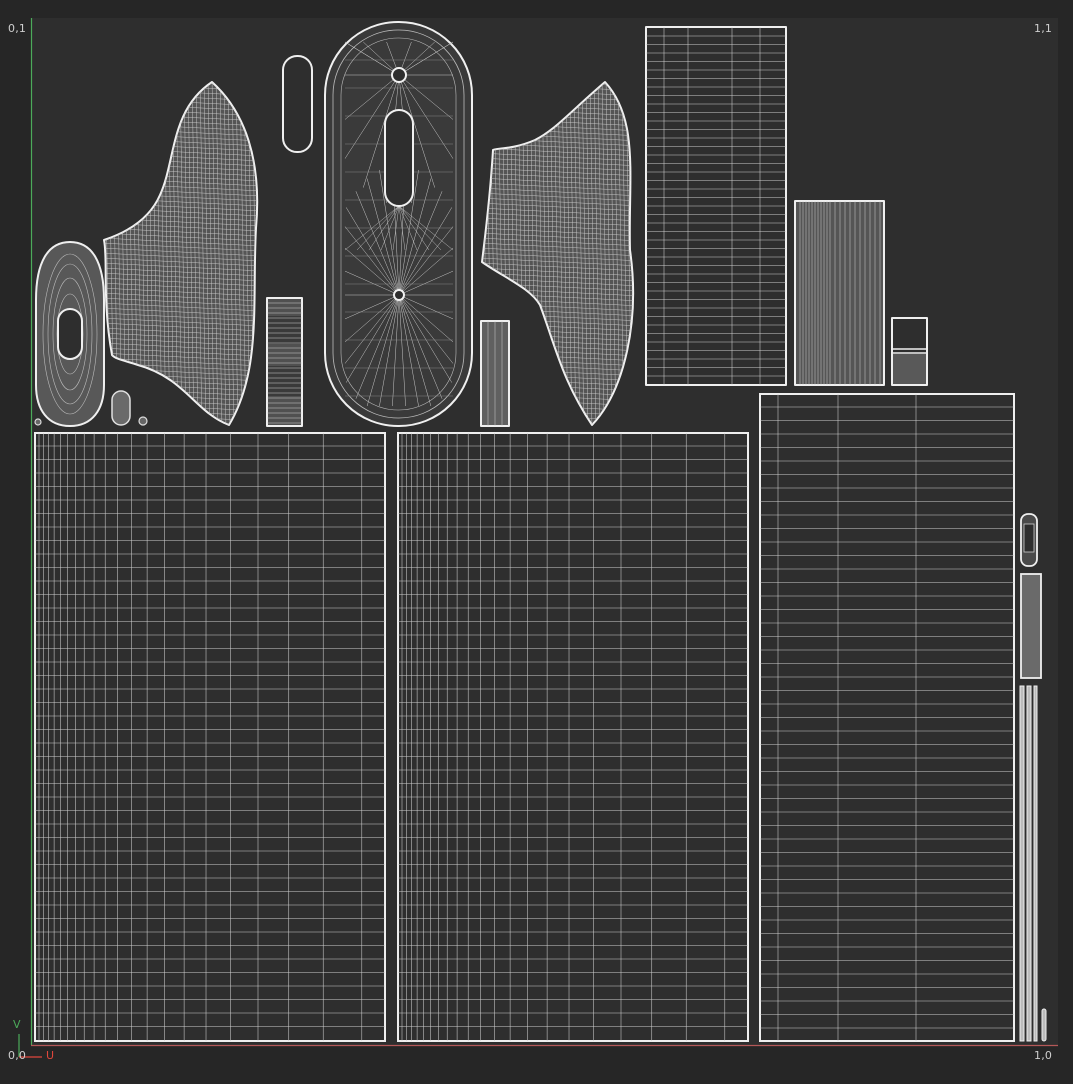  What do you see at coordinates (839, 293) in the screenshot?
I see `uv-island-panel-medium` at bounding box center [839, 293].